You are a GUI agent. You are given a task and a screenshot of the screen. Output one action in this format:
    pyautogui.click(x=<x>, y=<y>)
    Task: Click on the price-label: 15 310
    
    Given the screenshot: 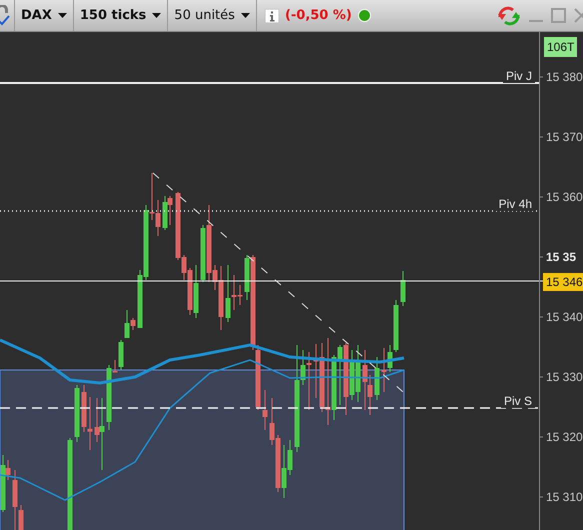 What is the action you would take?
    pyautogui.click(x=564, y=497)
    